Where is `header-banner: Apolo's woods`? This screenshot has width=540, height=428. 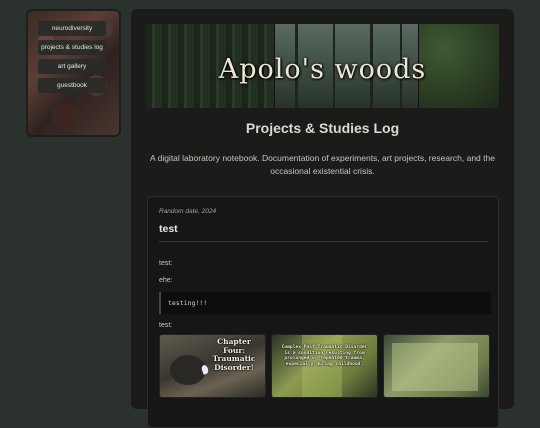
header-banner: Apolo's woods is located at coordinates (322, 66).